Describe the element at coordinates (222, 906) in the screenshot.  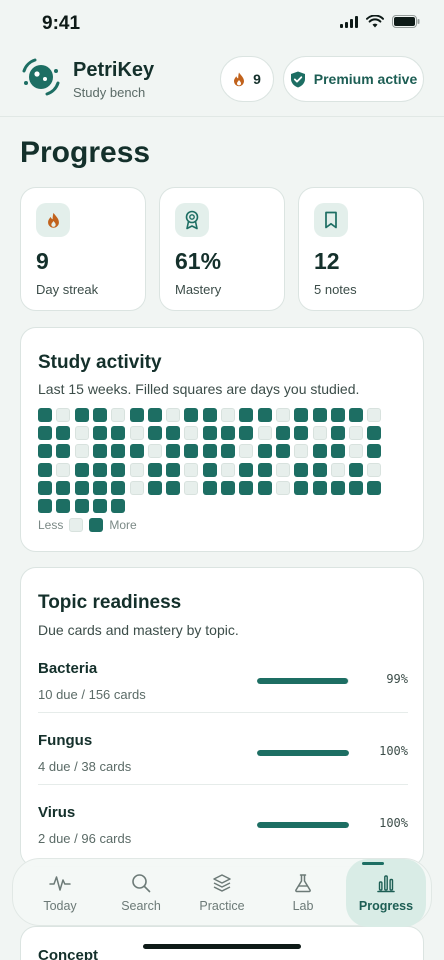
I see `tab-label: Practice` at that location.